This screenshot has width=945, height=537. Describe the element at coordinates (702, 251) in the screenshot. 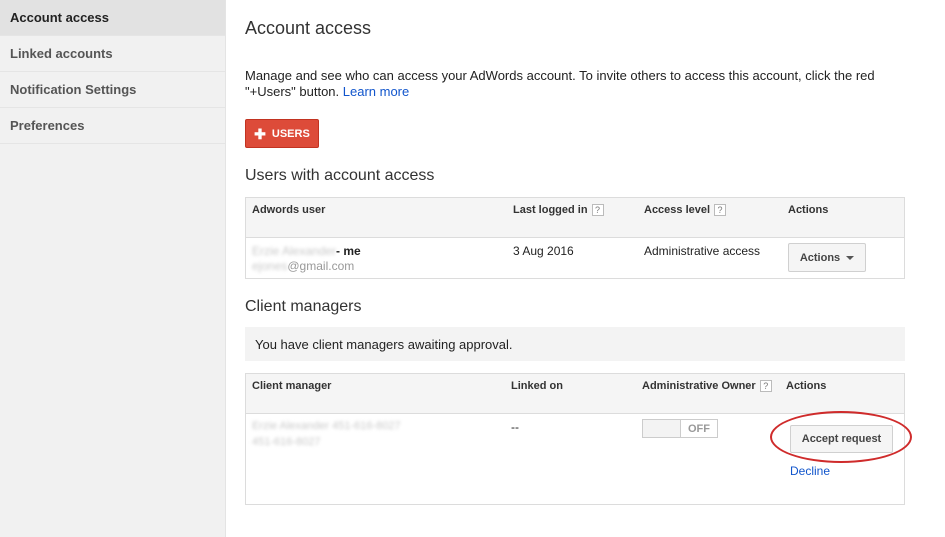

I see `access-level-value: Administrative access` at that location.